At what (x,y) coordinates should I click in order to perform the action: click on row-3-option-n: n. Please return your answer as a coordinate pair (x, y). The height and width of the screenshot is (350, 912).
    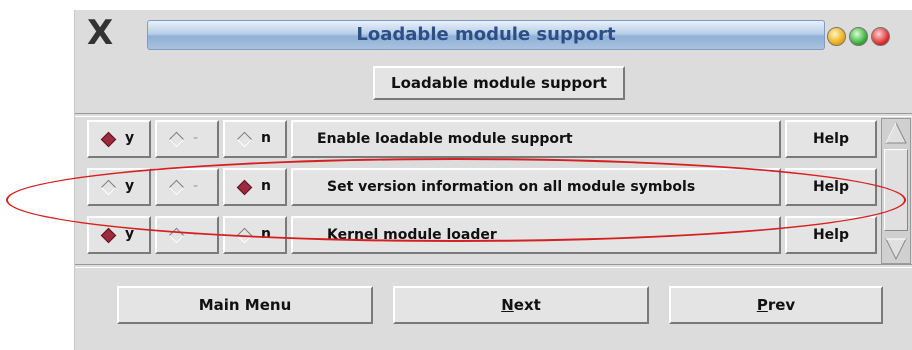
    Looking at the image, I should click on (255, 235).